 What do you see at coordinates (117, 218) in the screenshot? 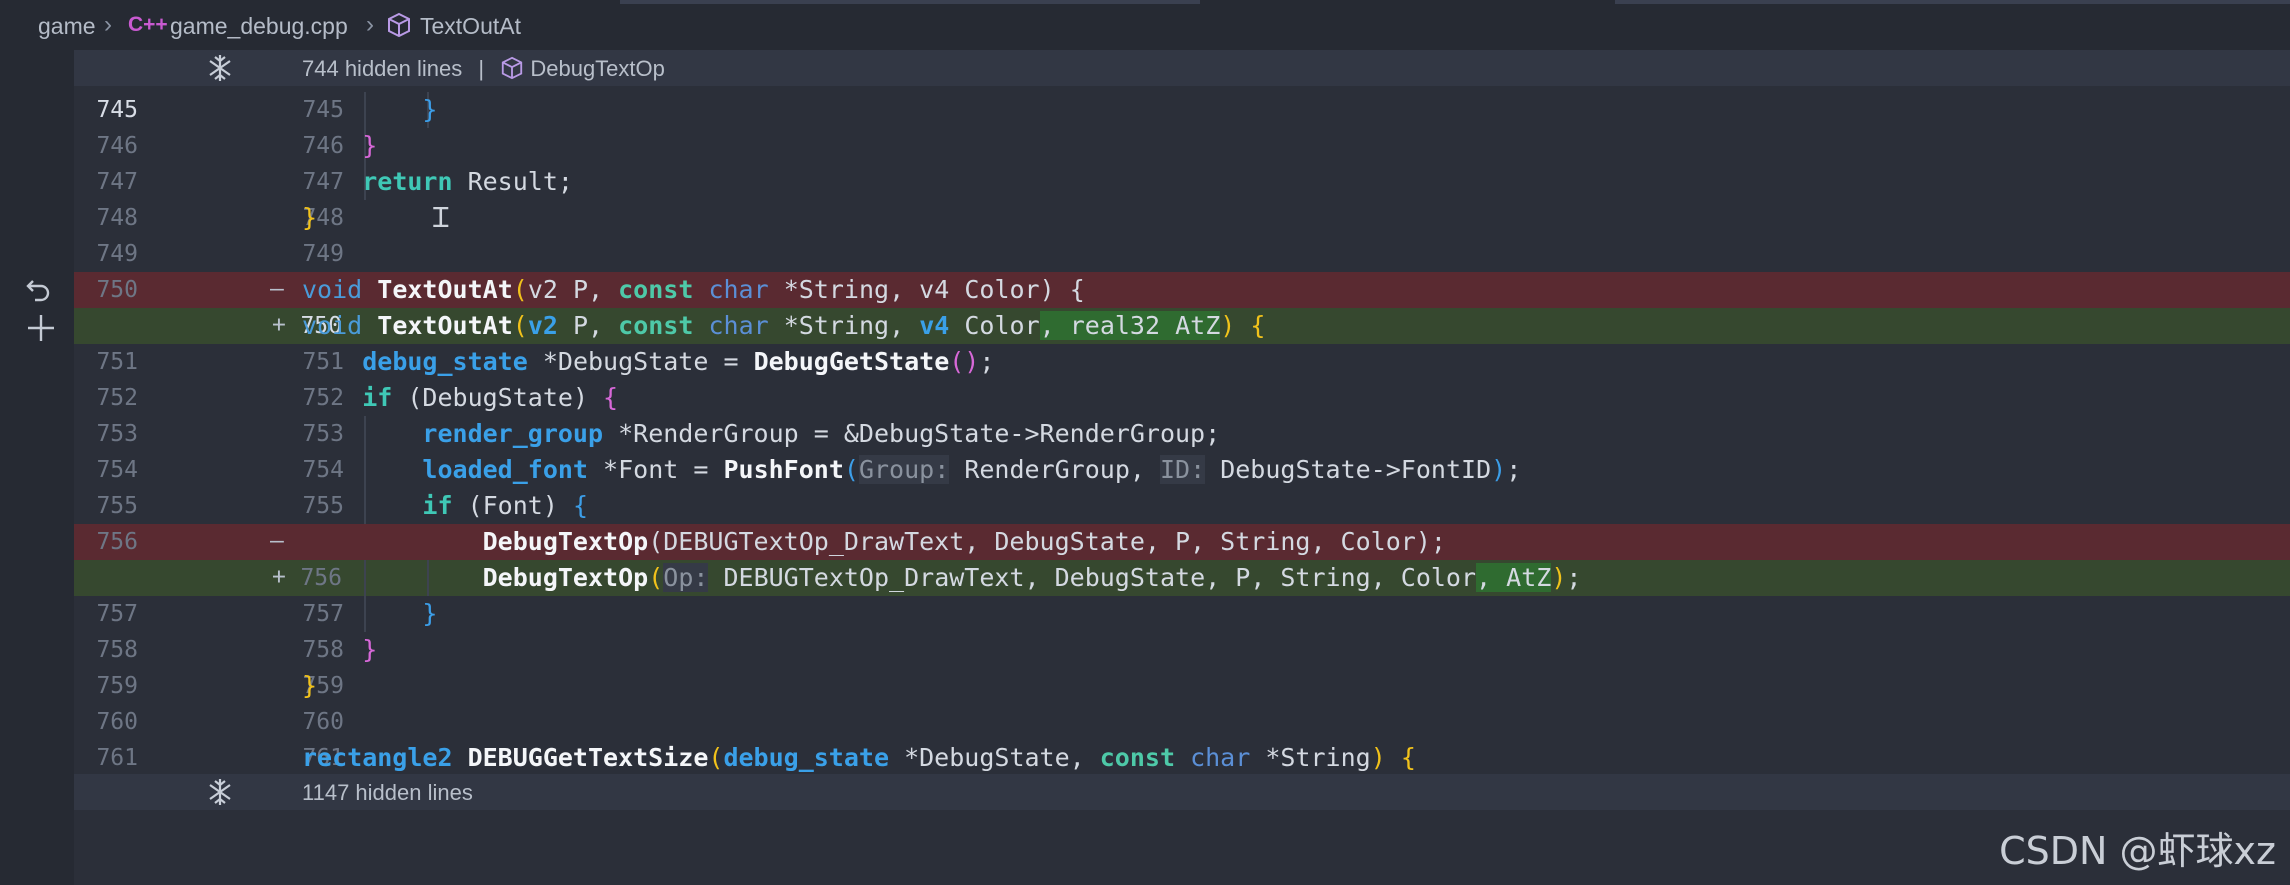
I see `line-number-original: 748` at bounding box center [117, 218].